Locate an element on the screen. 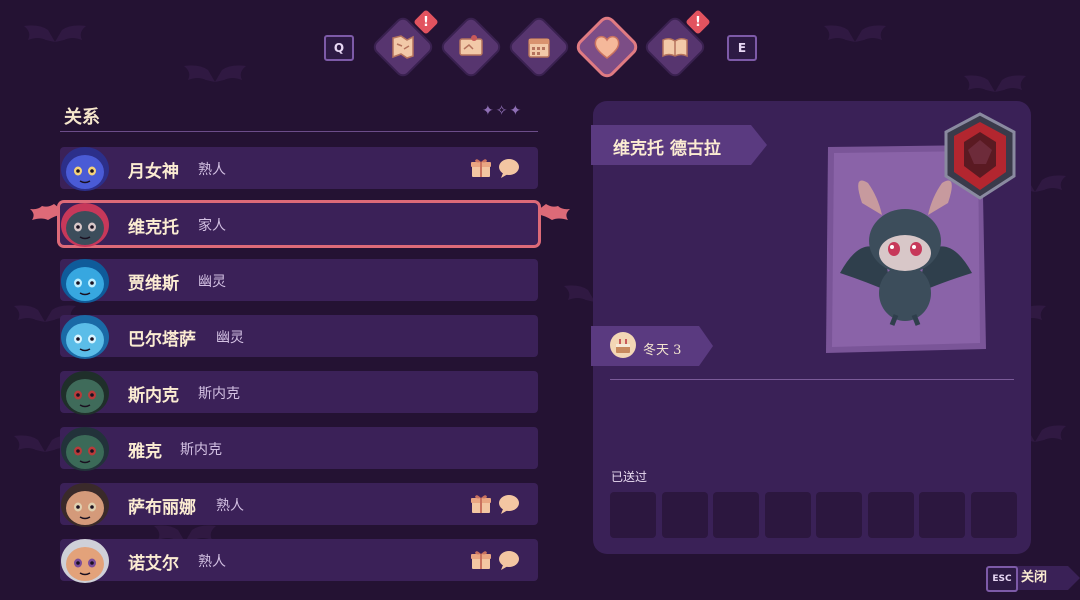 The width and height of the screenshot is (1080, 600). character-full-name: 维克托 德古拉 is located at coordinates (667, 149).